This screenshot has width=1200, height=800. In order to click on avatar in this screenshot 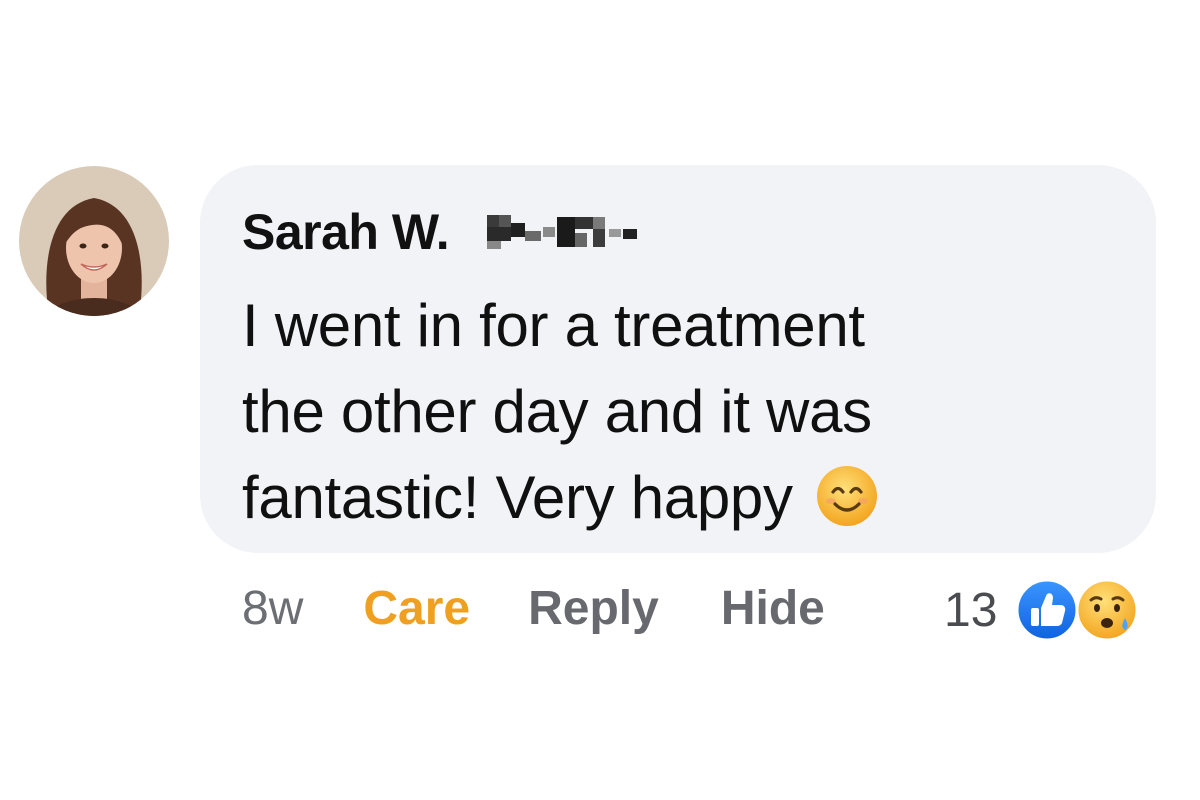, I will do `click(94, 241)`.